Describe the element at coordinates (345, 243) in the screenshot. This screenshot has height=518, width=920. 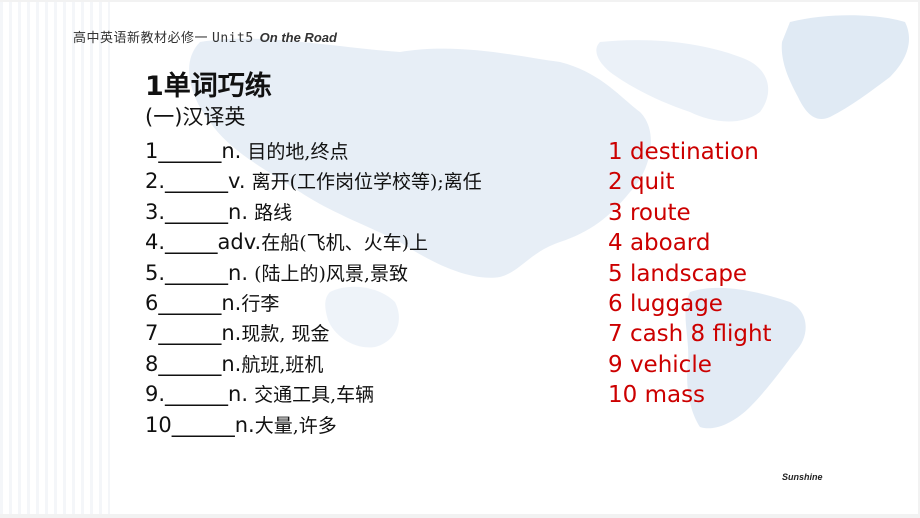
I see `chinese-meaning: 在船(飞机、火车)上` at that location.